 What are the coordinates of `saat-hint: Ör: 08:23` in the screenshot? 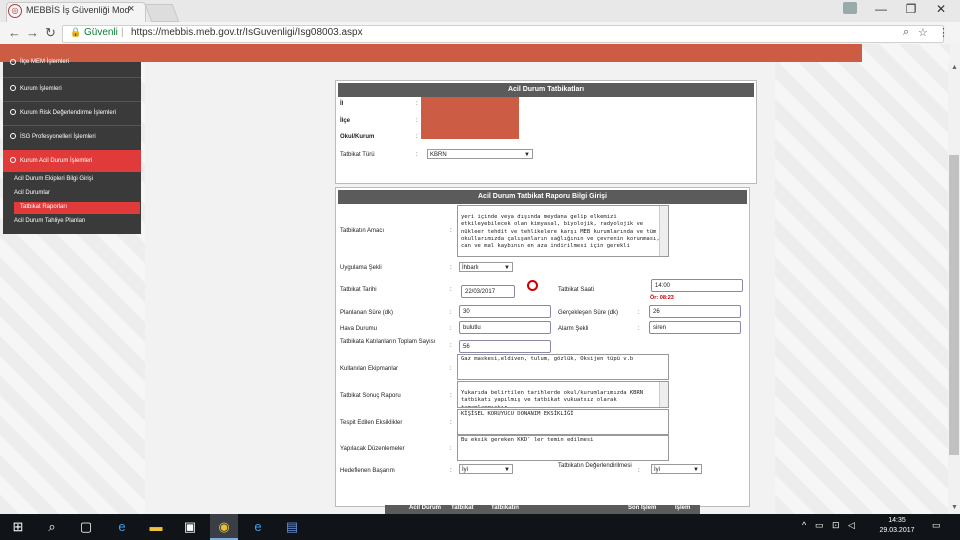 It's located at (662, 298).